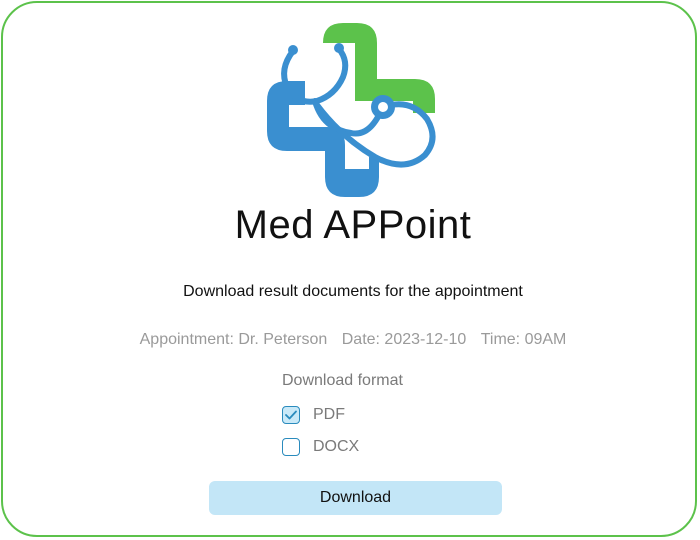 This screenshot has width=700, height=540. I want to click on docx-checkbox, so click(291, 447).